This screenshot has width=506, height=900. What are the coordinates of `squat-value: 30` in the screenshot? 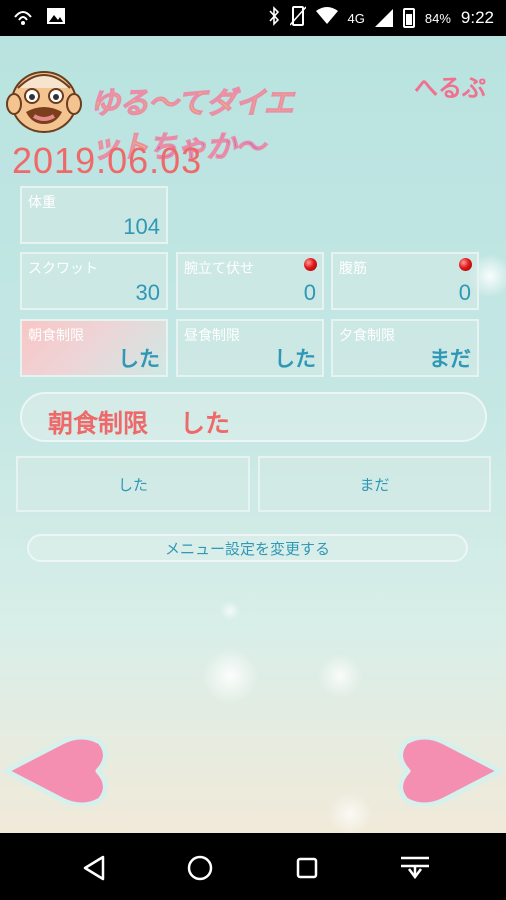 It's located at (147, 292).